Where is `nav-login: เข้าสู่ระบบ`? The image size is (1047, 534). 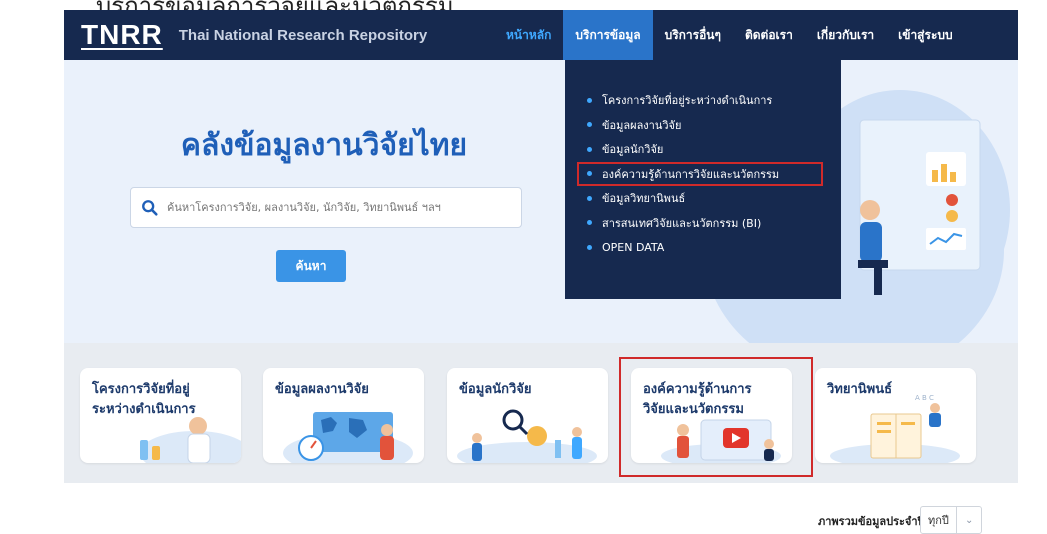 nav-login: เข้าสู่ระบบ is located at coordinates (925, 35).